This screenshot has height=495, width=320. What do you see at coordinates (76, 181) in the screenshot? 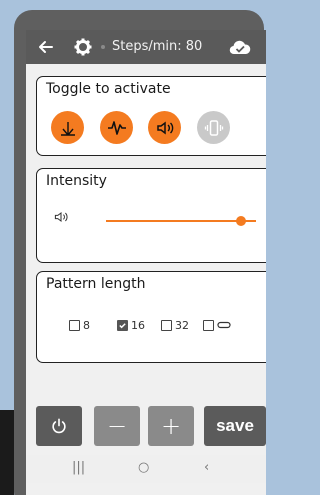
I see `intensity-title: Intensity` at bounding box center [76, 181].